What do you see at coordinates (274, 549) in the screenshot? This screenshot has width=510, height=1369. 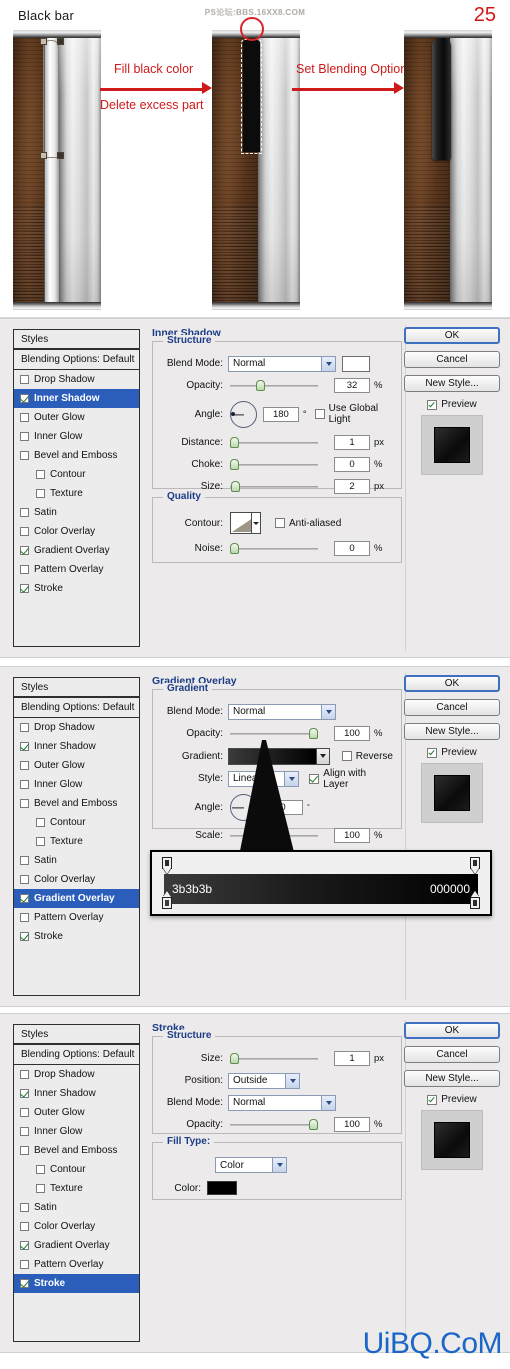 I see `noise-slider` at bounding box center [274, 549].